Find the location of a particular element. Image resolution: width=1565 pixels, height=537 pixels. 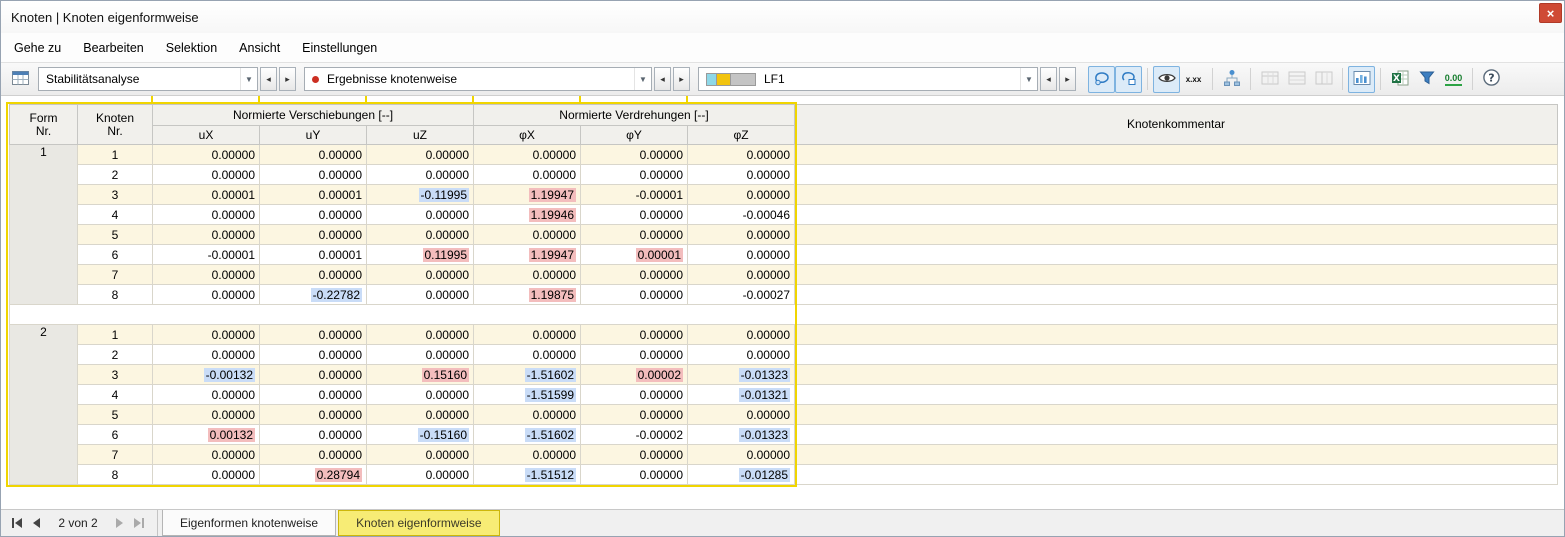

show-chart-panel-button is located at coordinates (1361, 79).